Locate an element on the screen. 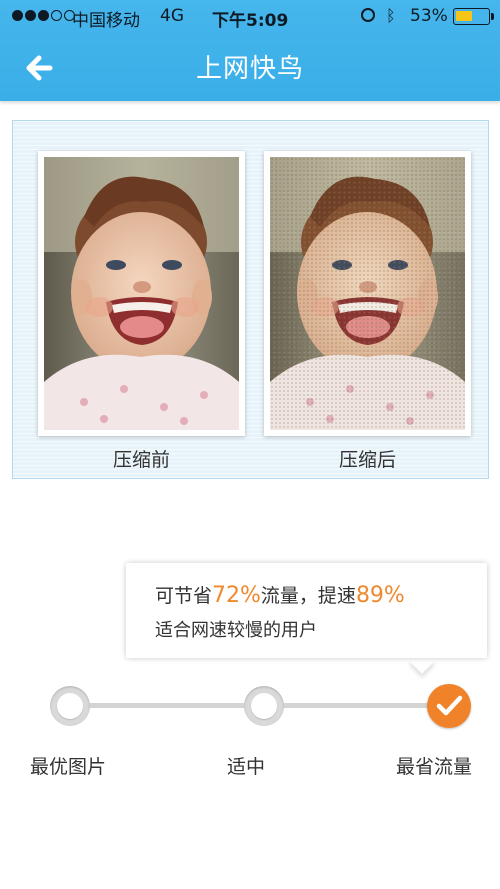 This screenshot has height=889, width=500. bluetooth-icon: ᛒ is located at coordinates (391, 15).